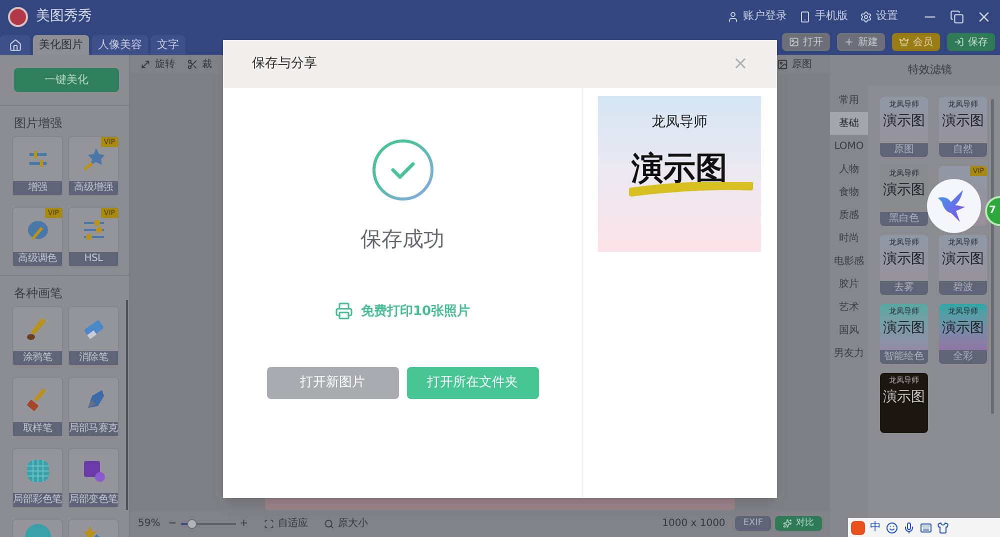 Image resolution: width=1000 pixels, height=537 pixels. Describe the element at coordinates (37, 478) in the screenshot. I see `tool-tile: 局部彩色笔` at that location.